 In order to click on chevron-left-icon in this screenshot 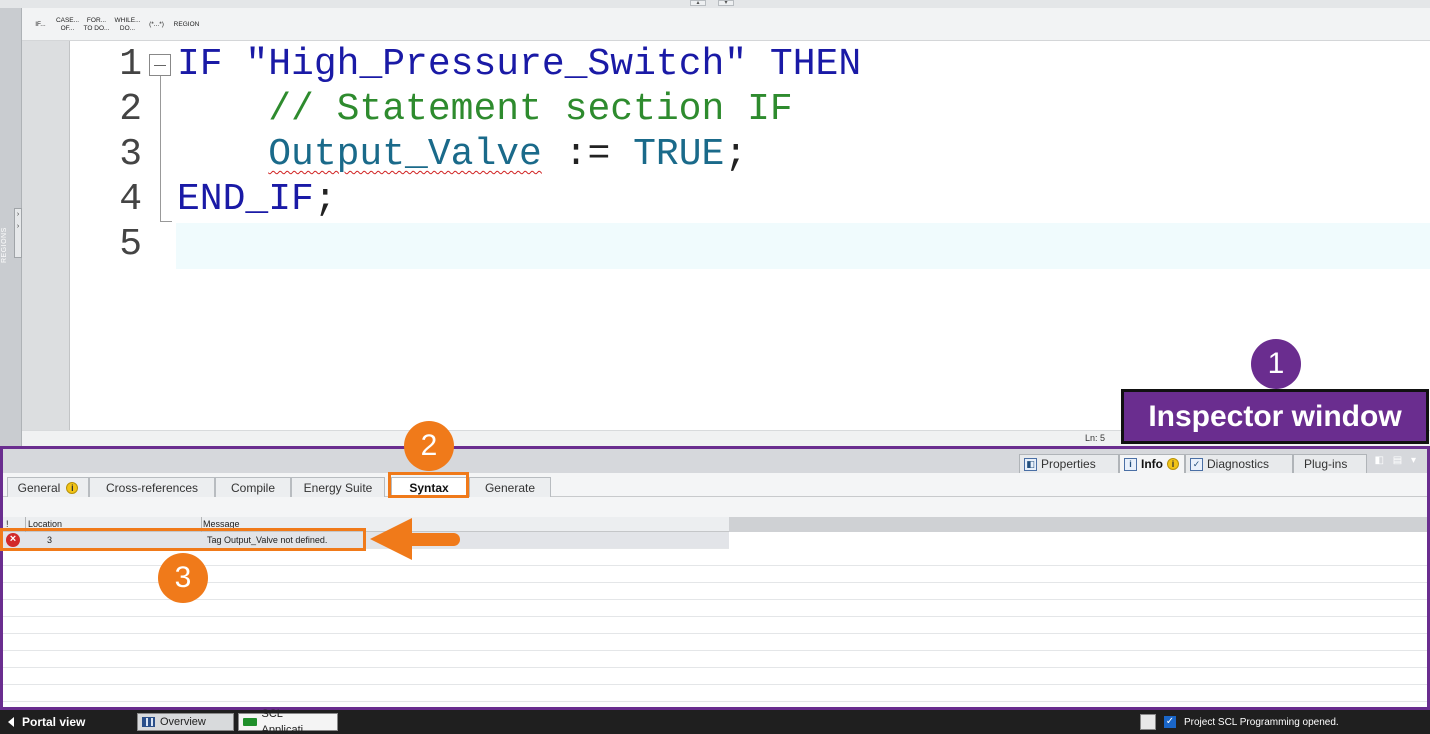, I will do `click(11, 722)`.